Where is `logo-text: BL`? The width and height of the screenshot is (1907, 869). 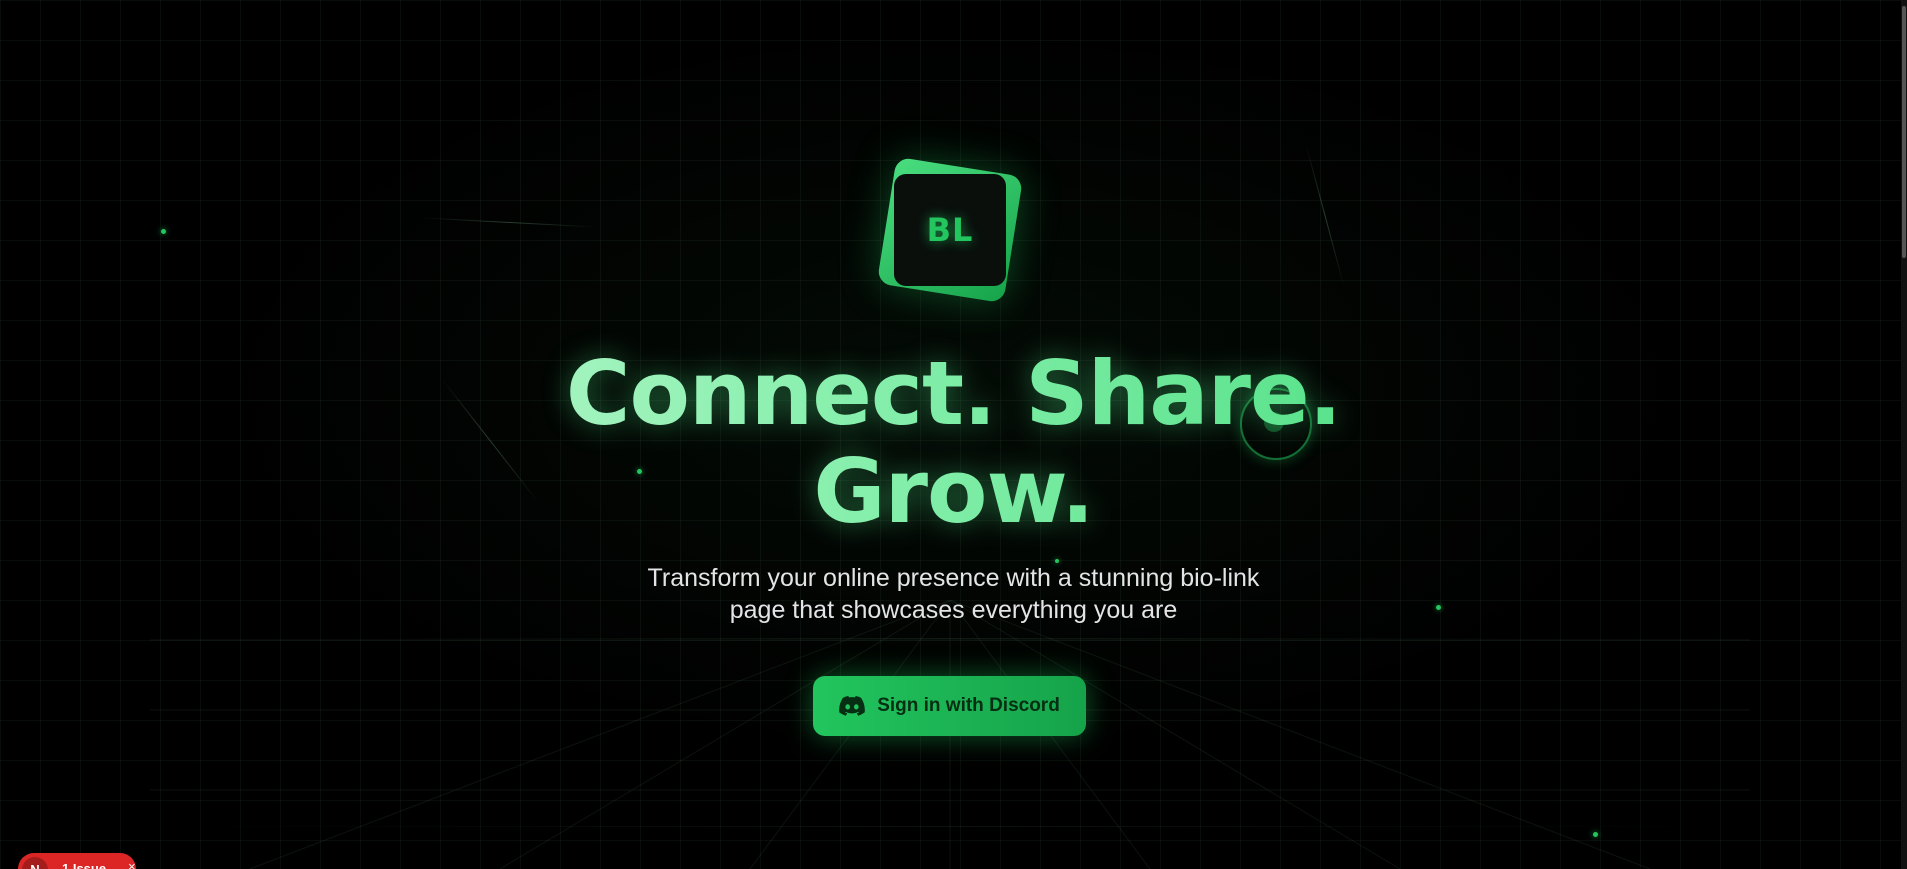
logo-text: BL is located at coordinates (950, 230).